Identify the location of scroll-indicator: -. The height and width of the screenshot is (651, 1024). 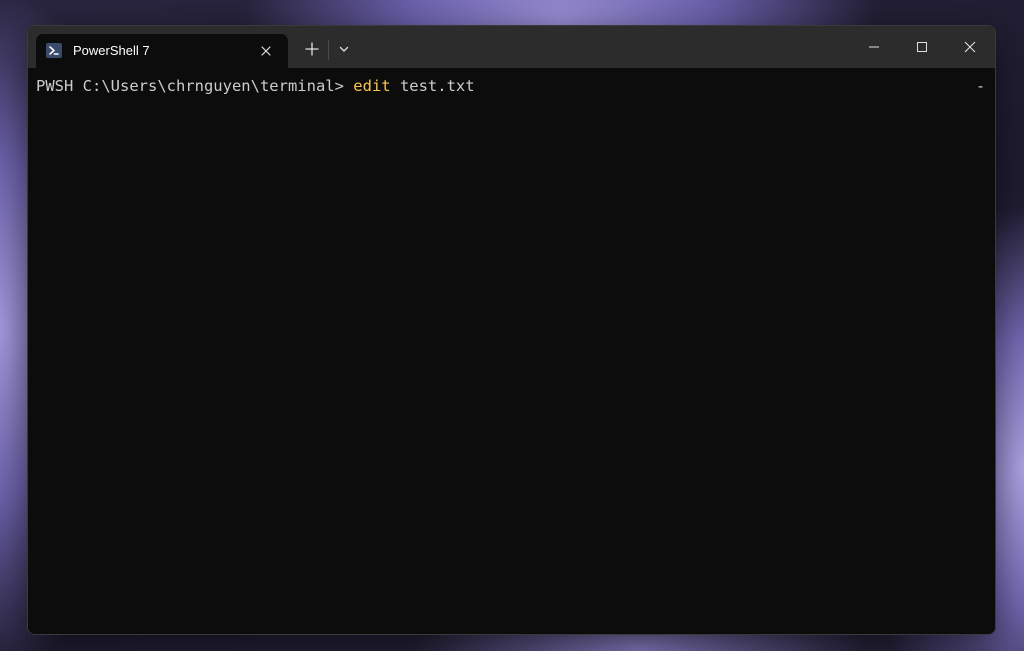
(980, 86).